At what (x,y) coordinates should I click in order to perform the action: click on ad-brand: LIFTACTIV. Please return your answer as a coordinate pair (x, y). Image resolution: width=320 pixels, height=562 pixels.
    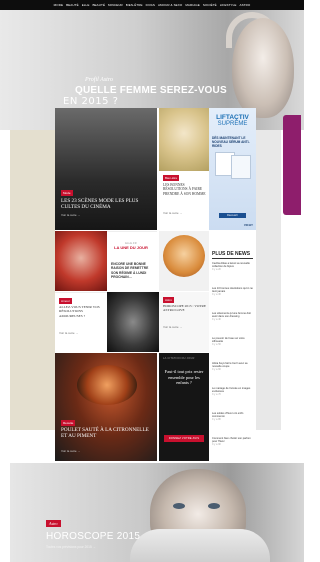
    Looking at the image, I should click on (232, 117).